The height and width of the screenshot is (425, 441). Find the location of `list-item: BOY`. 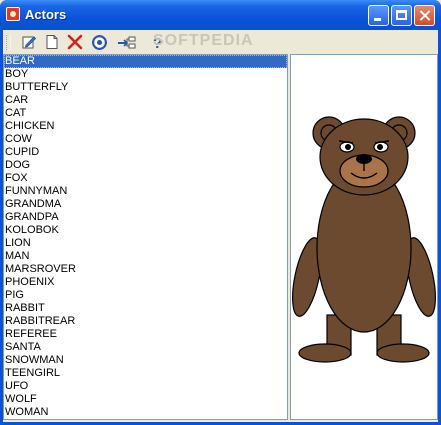

list-item: BOY is located at coordinates (145, 74).